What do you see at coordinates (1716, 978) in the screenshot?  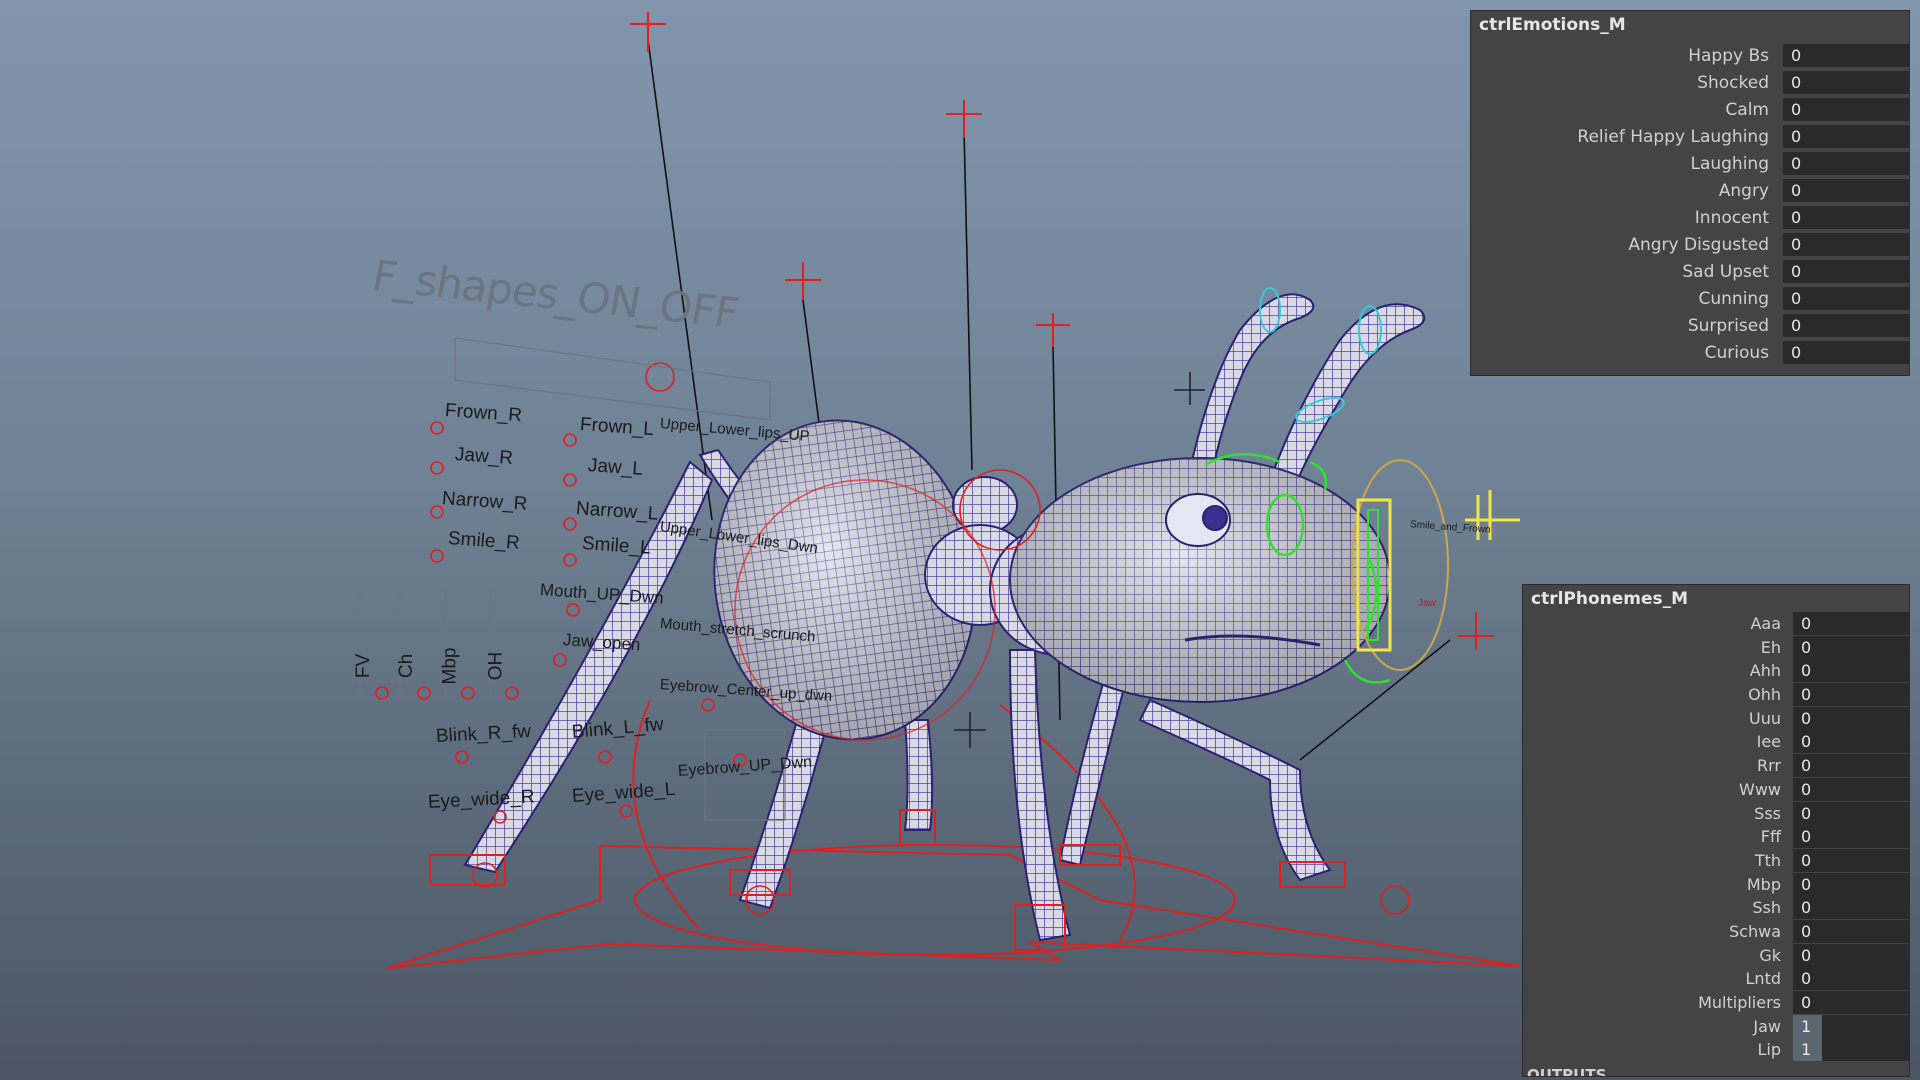 I see `attribute-row: Lntd 0` at bounding box center [1716, 978].